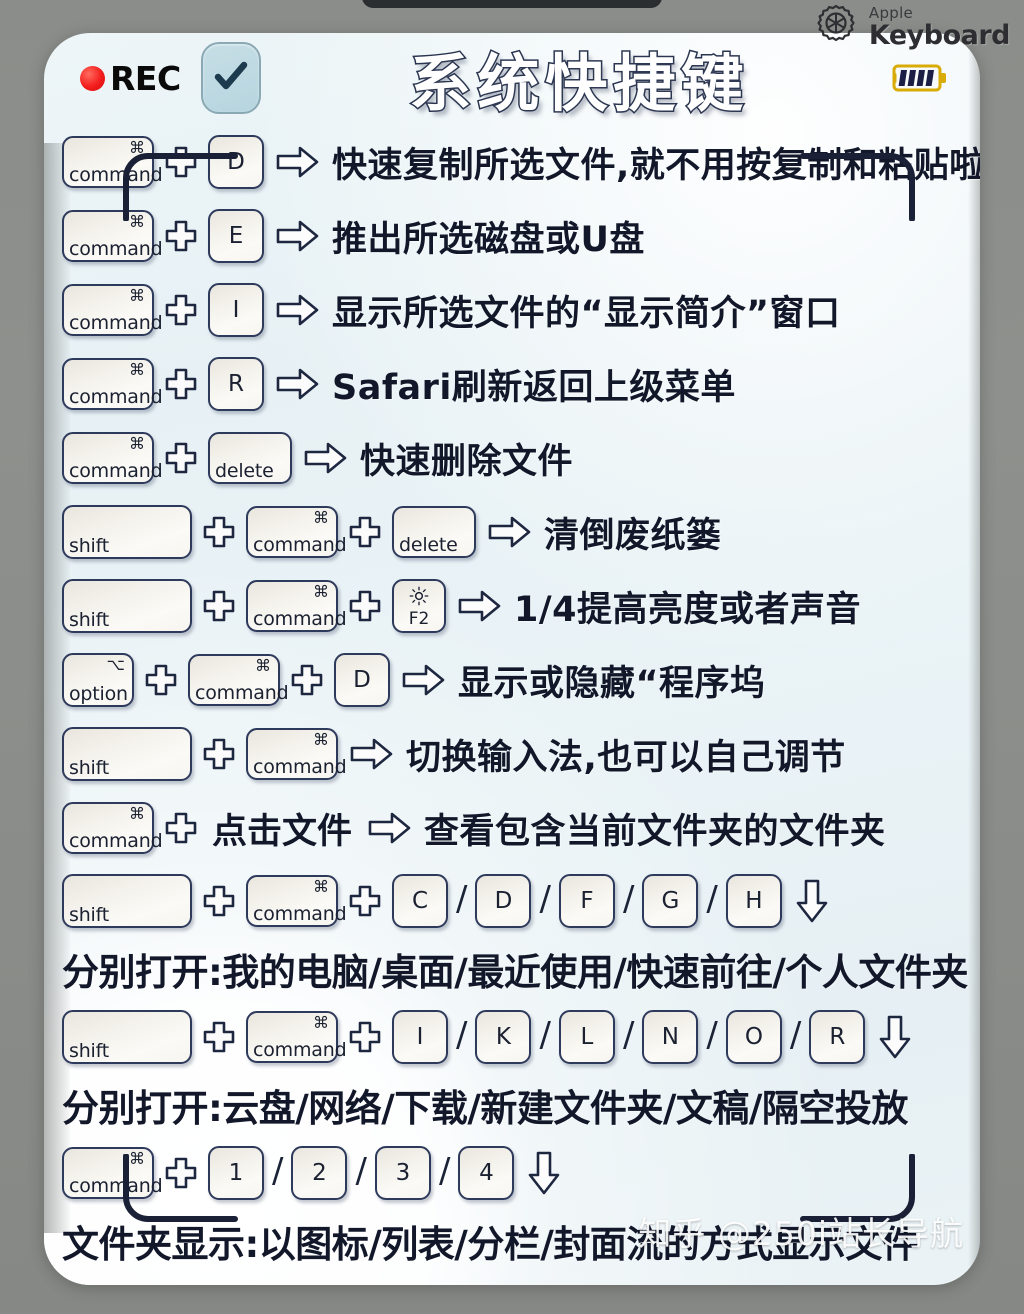  What do you see at coordinates (801, 1233) in the screenshot?
I see `watermark-text: 知乎 @250i站长导航` at bounding box center [801, 1233].